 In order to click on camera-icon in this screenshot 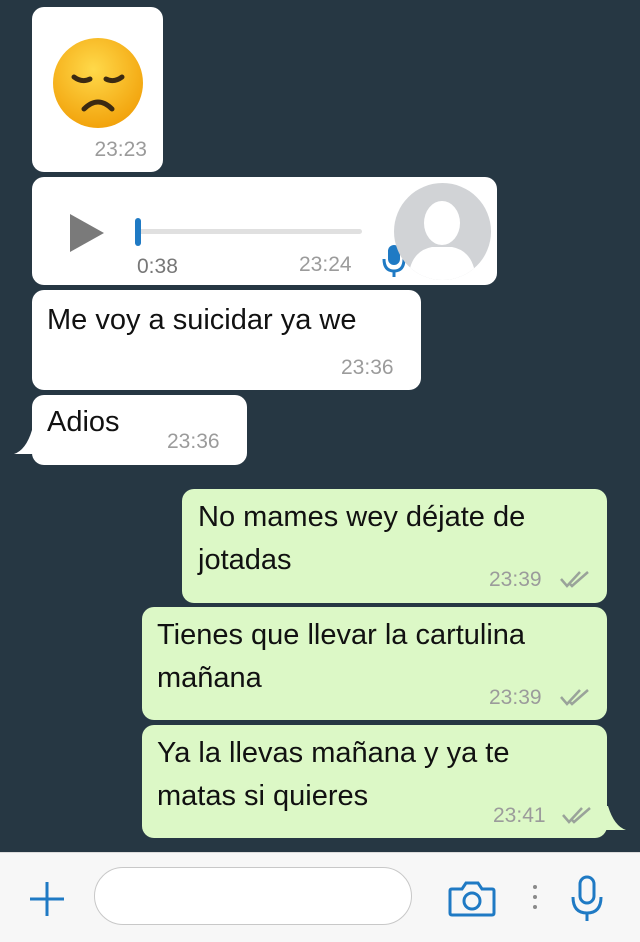, I will do `click(472, 899)`.